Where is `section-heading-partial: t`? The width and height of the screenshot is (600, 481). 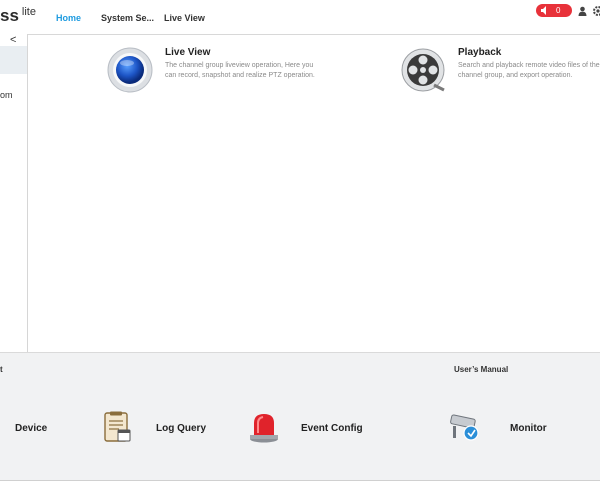
section-heading-partial: t is located at coordinates (1, 369).